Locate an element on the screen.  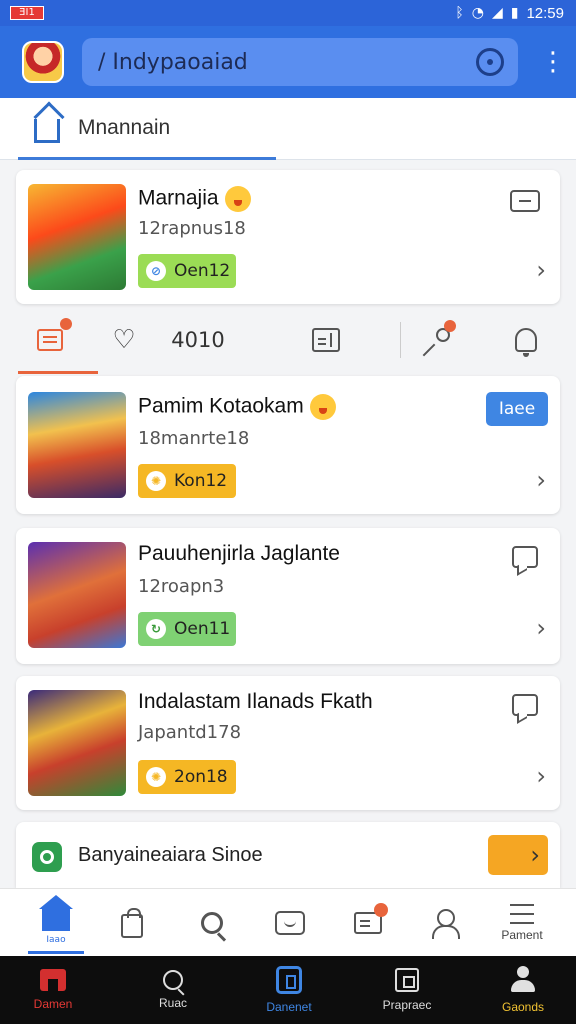
more-vert-icon: ⋮ is located at coordinates (553, 62).